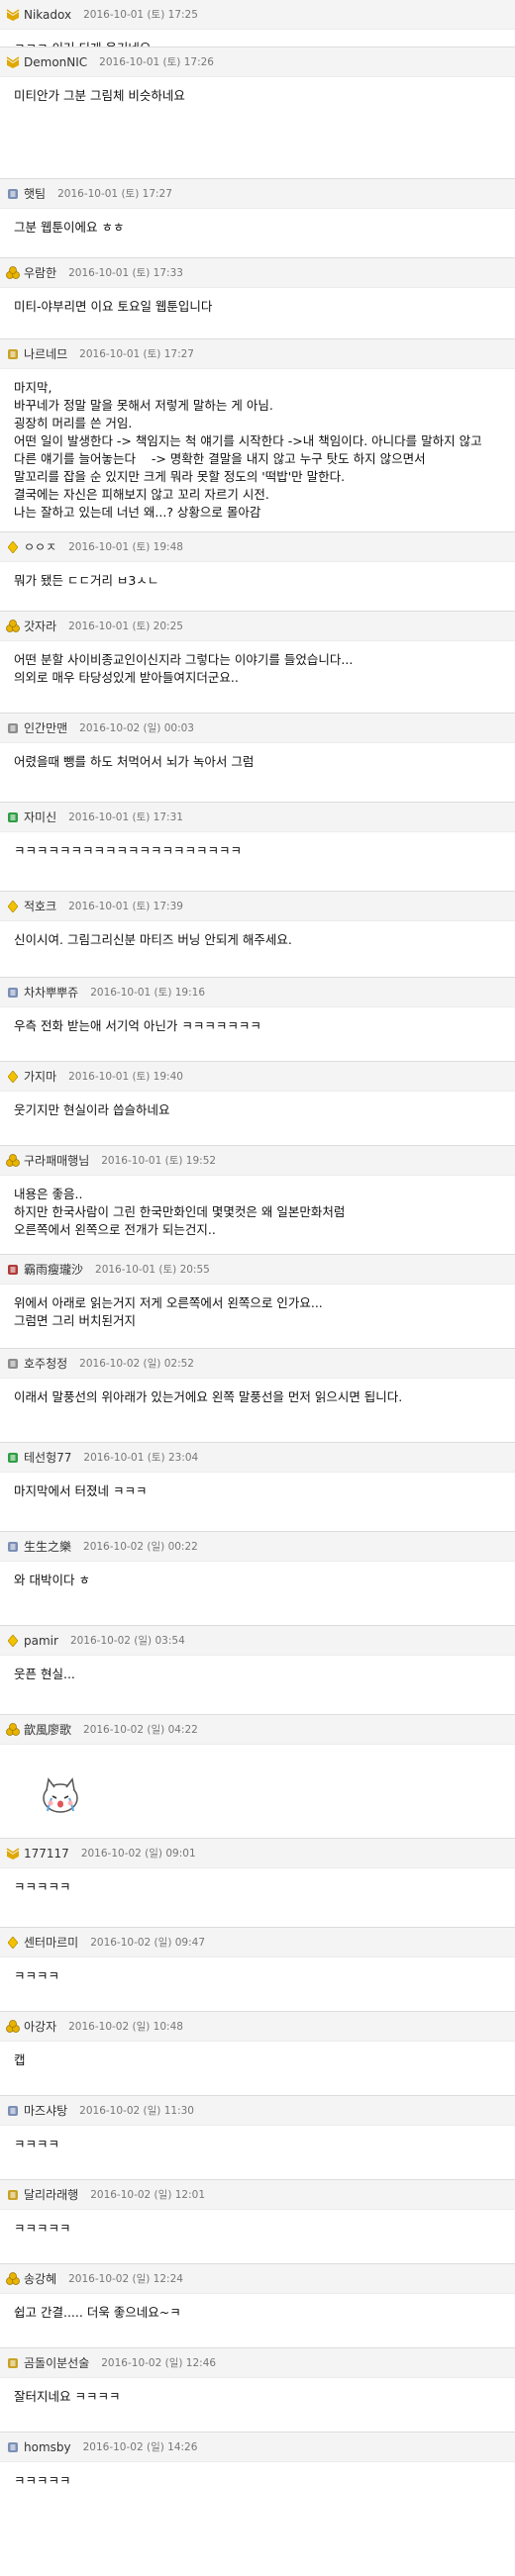 This screenshot has height=2576, width=515. Describe the element at coordinates (257, 2447) in the screenshot. I see `comment-header: homsby 2016-10-02 (일) 14:26` at that location.